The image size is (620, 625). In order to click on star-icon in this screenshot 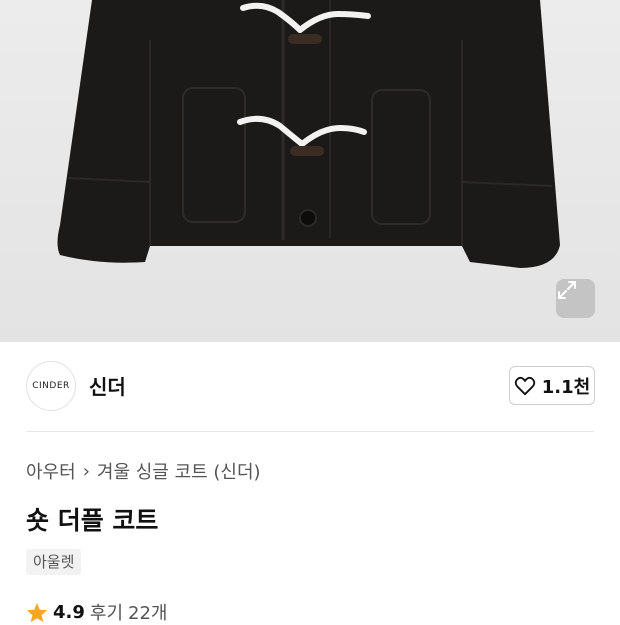, I will do `click(37, 612)`.